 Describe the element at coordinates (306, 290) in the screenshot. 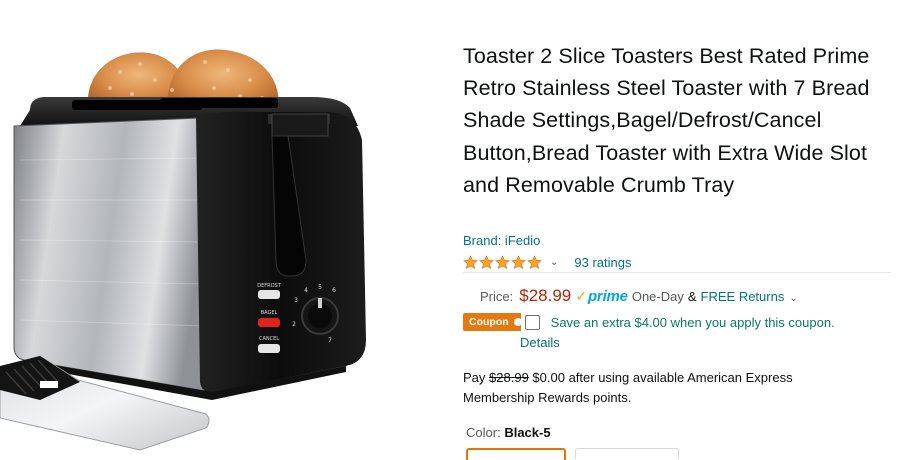

I see `dial-number: 4` at that location.